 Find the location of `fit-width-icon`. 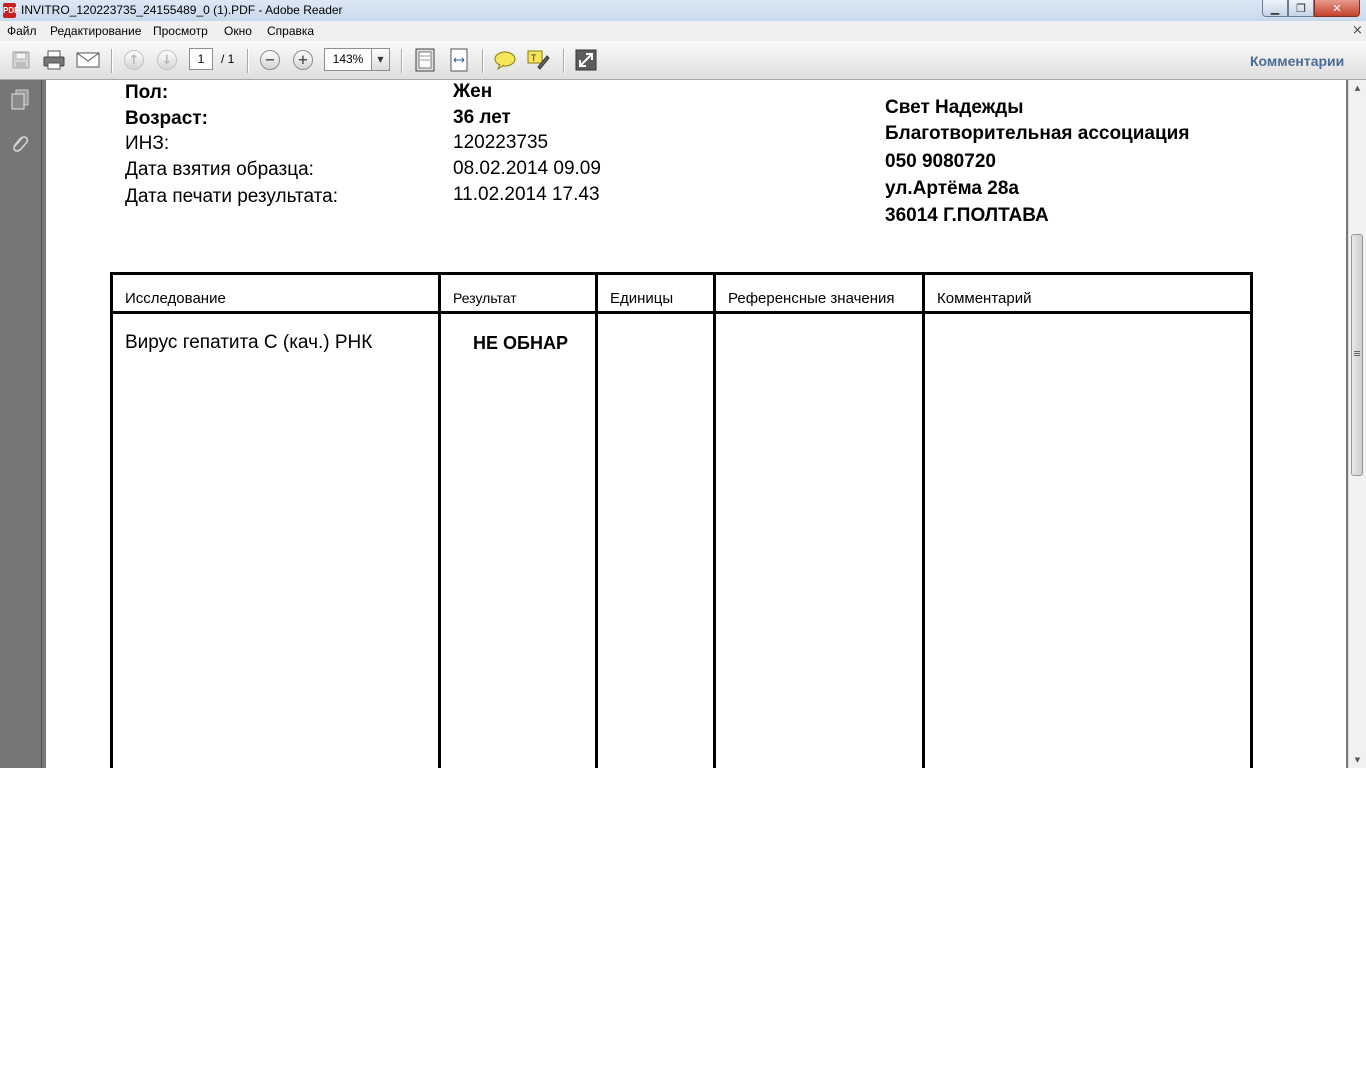

fit-width-icon is located at coordinates (459, 60).